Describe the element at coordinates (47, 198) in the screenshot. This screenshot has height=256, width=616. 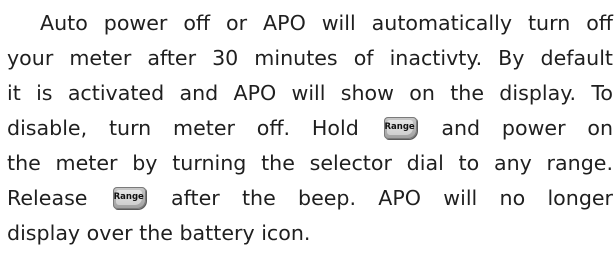
I see `text-segment: Release` at that location.